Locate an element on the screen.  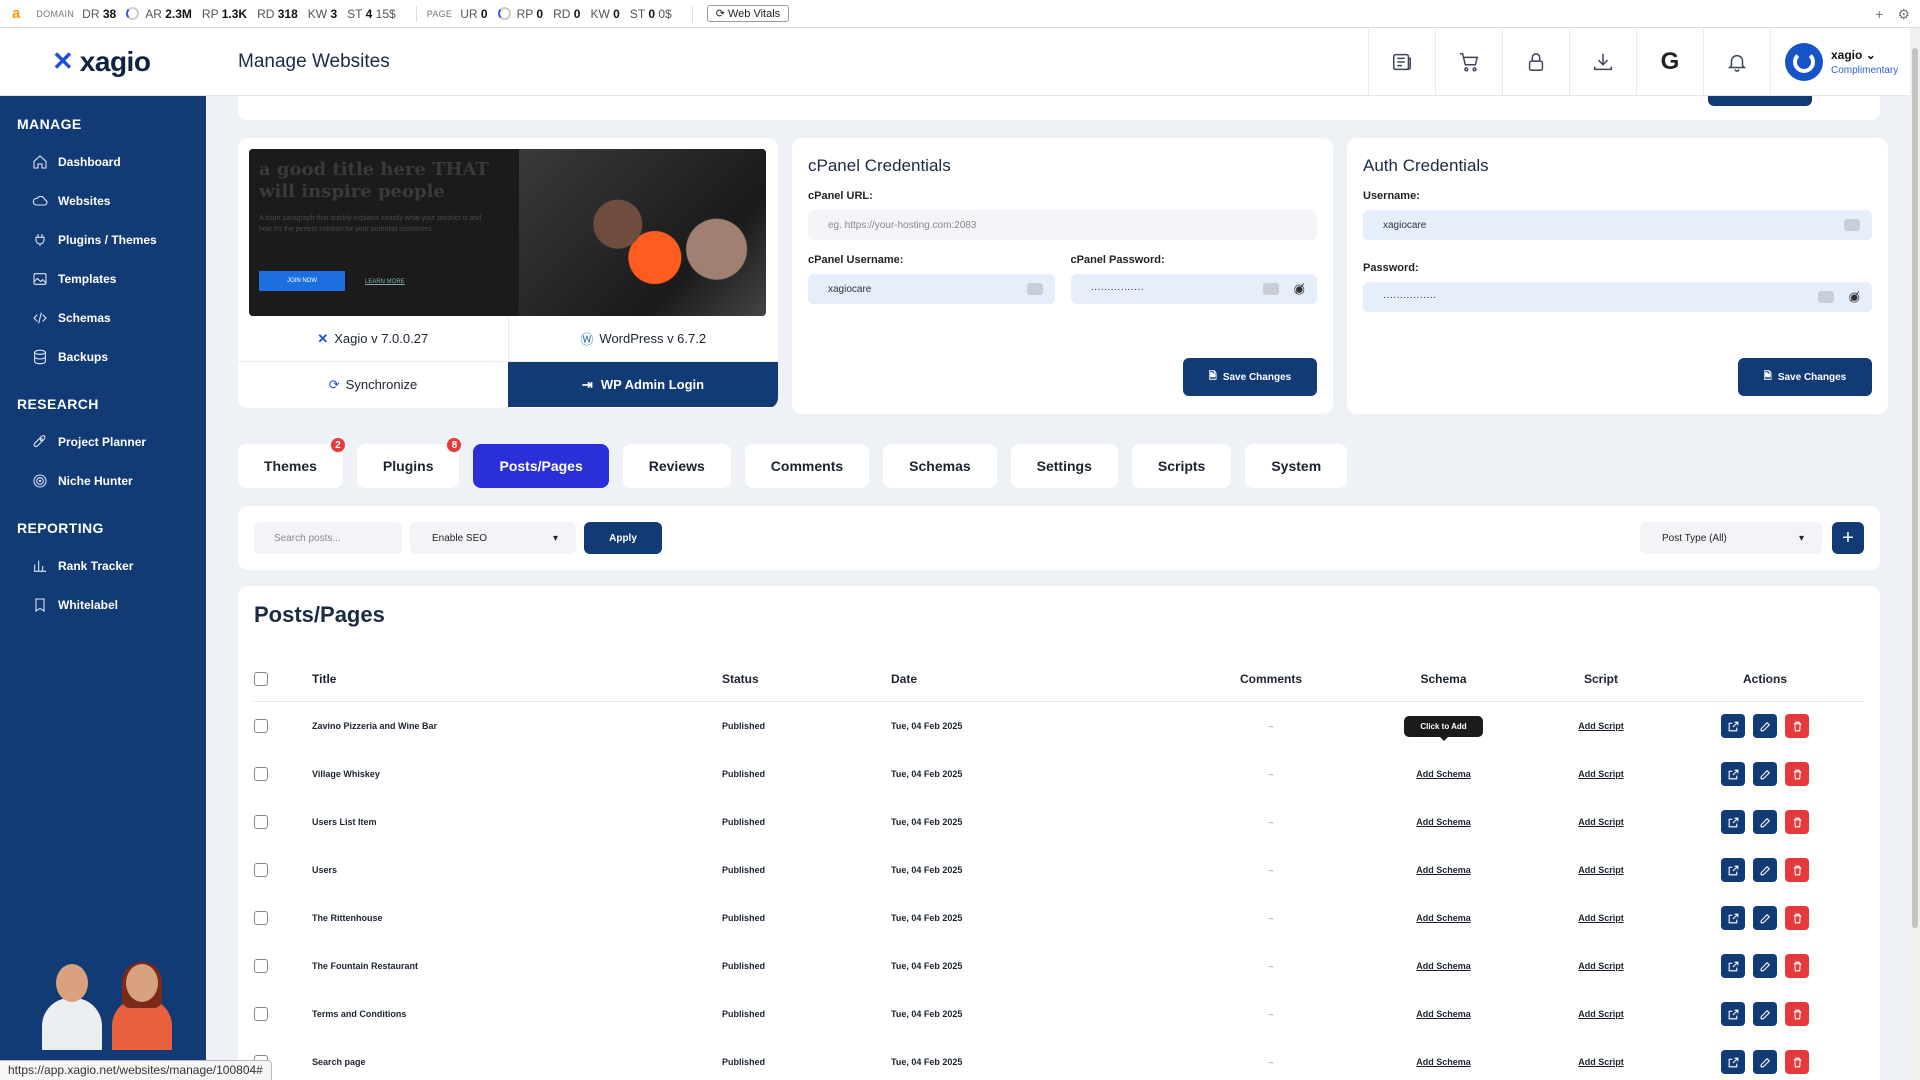
select-all-checkbox is located at coordinates (261, 678).